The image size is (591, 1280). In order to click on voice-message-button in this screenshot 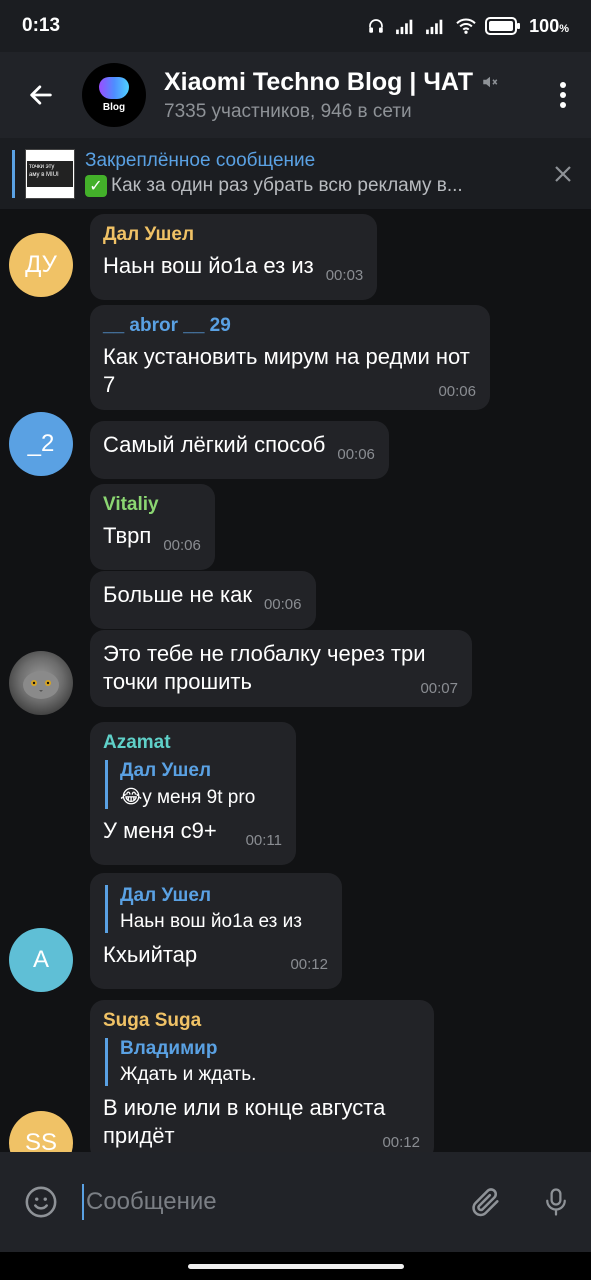, I will do `click(556, 1202)`.